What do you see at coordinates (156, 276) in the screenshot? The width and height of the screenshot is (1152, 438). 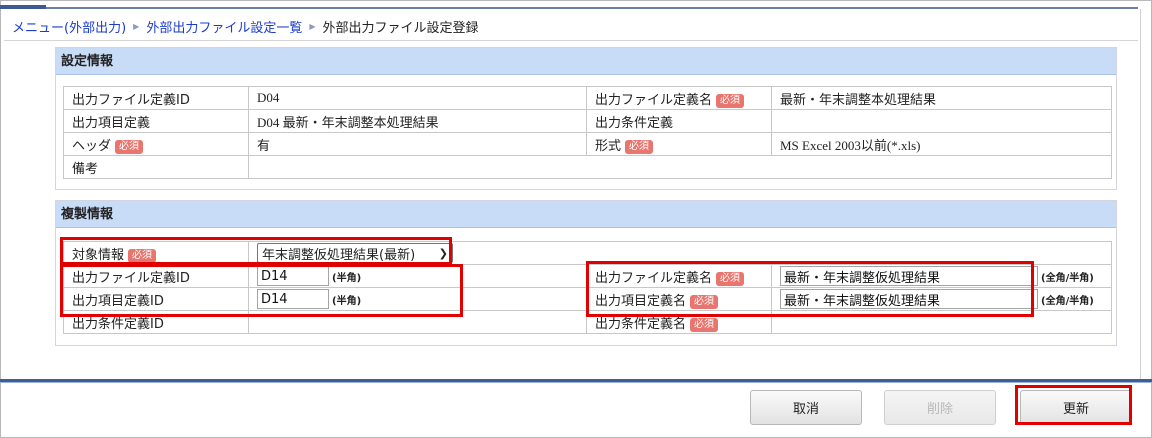 I see `copy-label: 出力ファイル定義ID` at bounding box center [156, 276].